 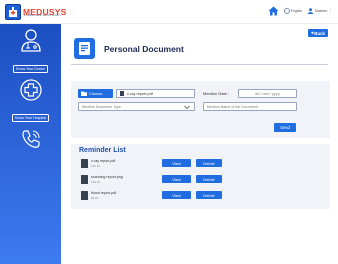 I want to click on reminder-item: scanning report.png 132 kb View Delete, so click(x=199, y=181).